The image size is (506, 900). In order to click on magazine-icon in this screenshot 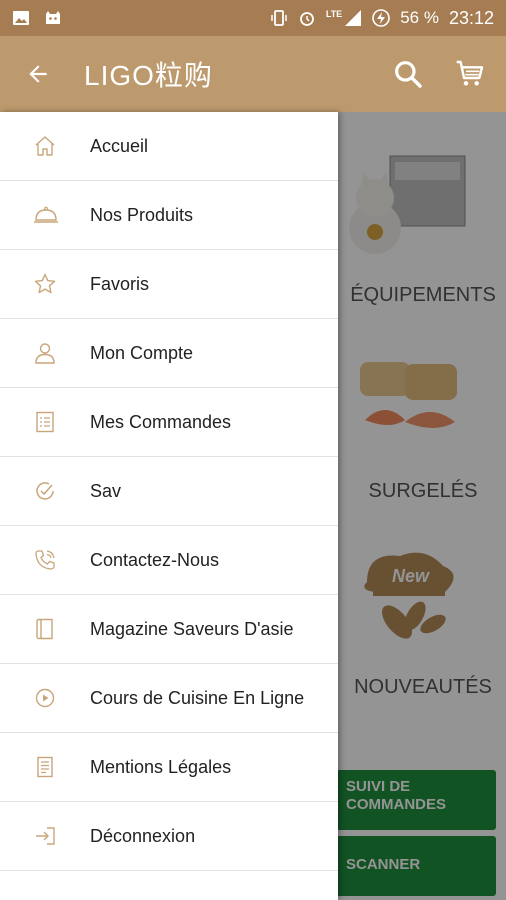, I will do `click(44, 629)`.